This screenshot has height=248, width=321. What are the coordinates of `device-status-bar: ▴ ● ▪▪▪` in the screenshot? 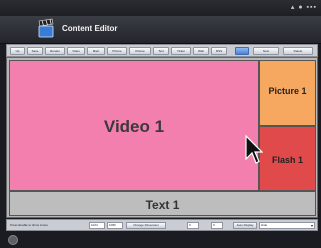 It's located at (160, 8).